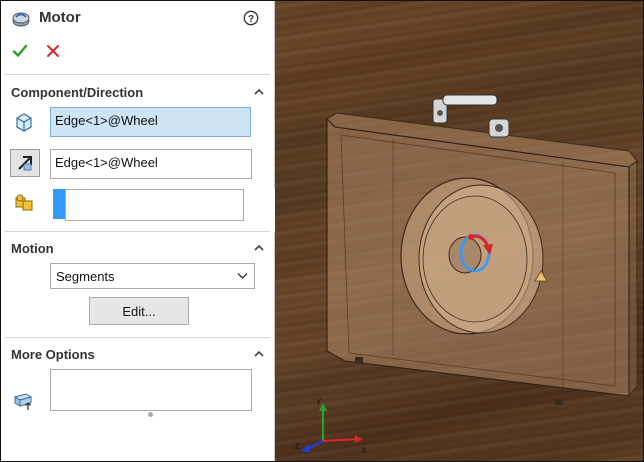 The image size is (644, 462). I want to click on section-header-more-options: More Options, so click(137, 355).